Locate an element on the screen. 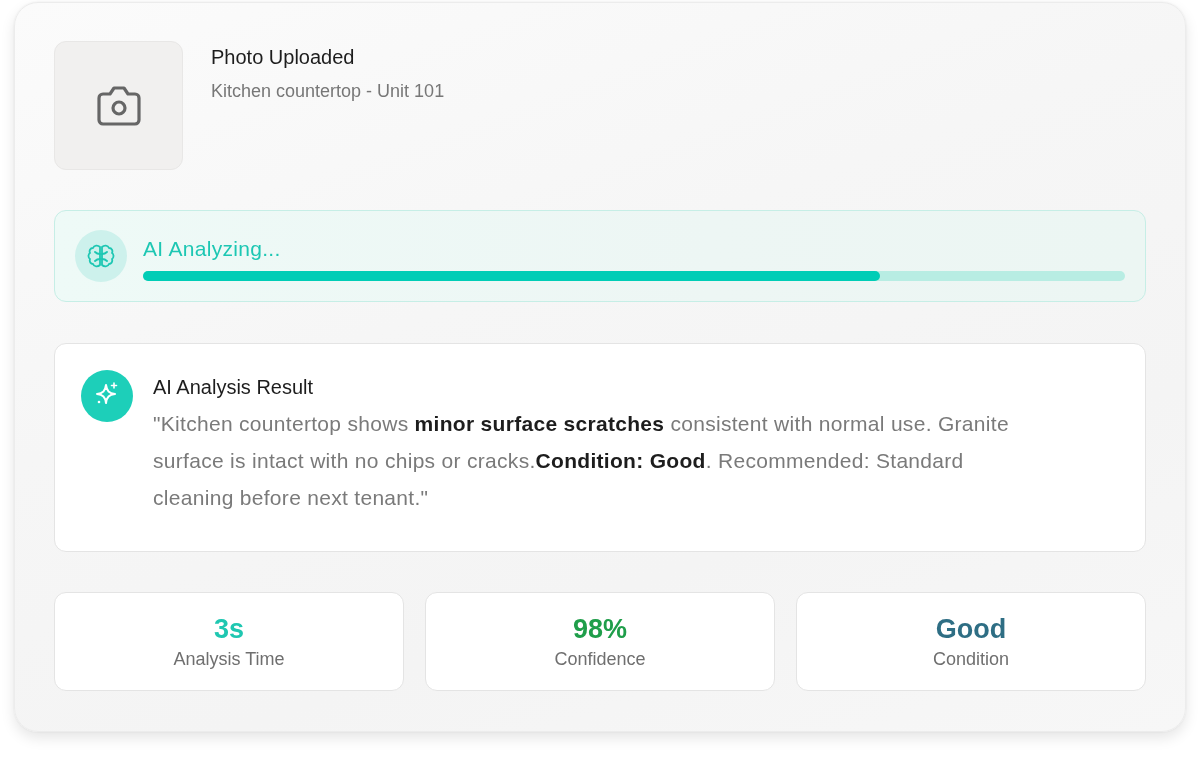 This screenshot has width=1200, height=758. photo-subtitle: Kitchen countertop - Unit 101 is located at coordinates (328, 91).